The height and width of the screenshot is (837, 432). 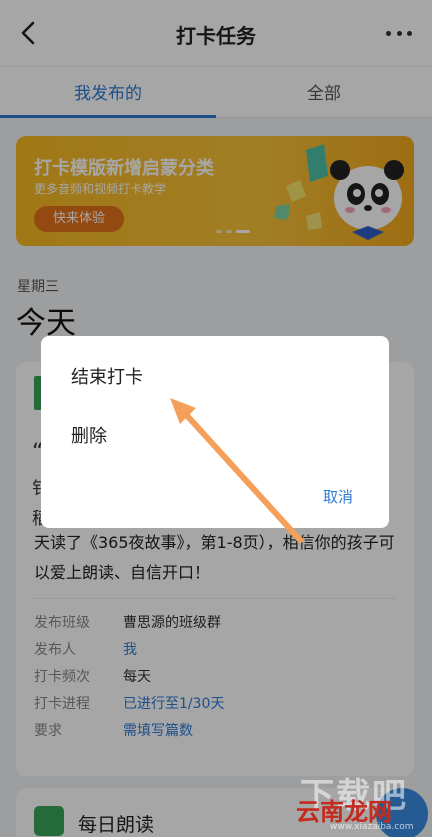 I want to click on cancel-button: 取消, so click(x=338, y=496).